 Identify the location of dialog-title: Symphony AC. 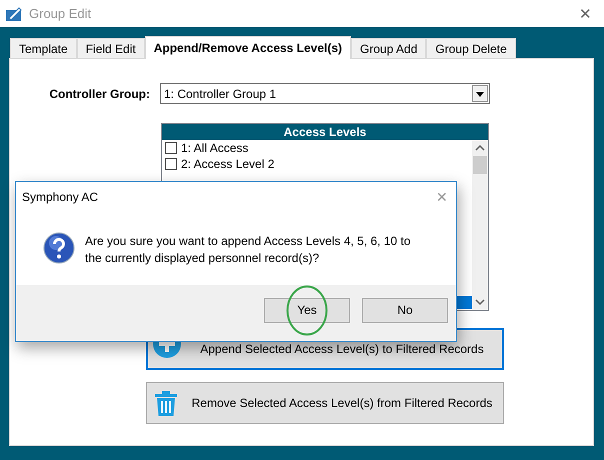
(60, 197).